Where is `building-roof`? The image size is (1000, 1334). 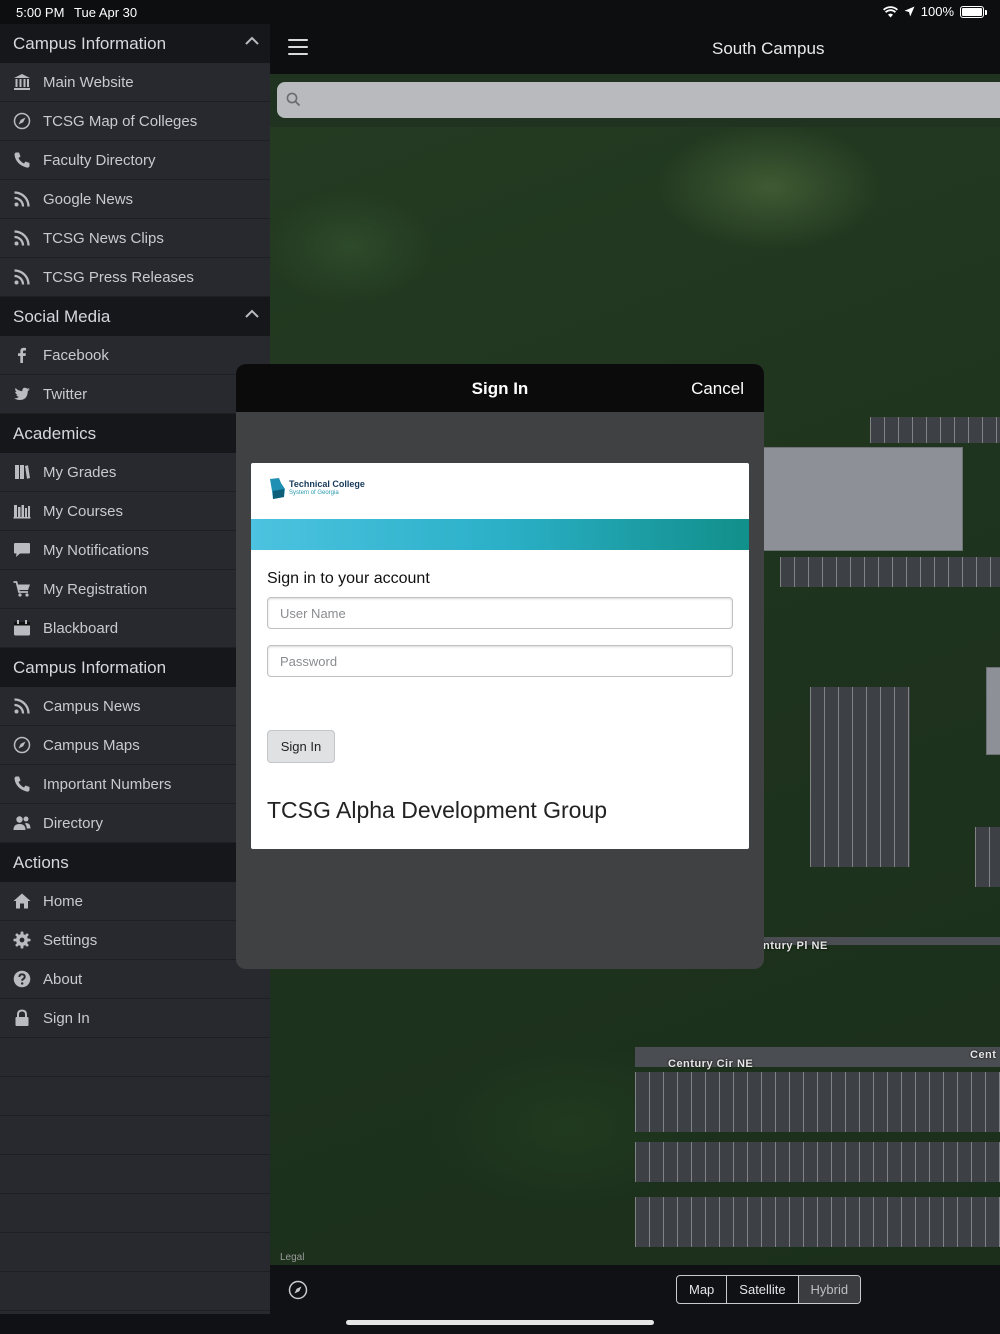 building-roof is located at coordinates (863, 499).